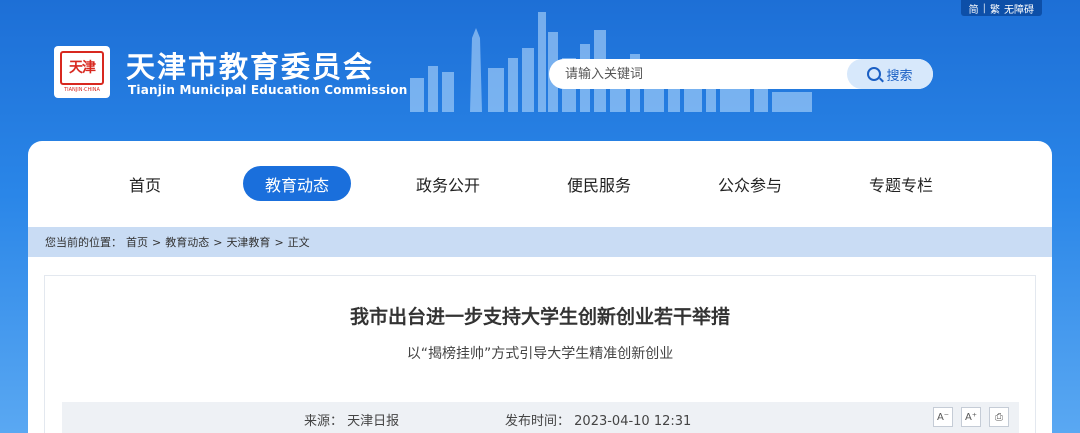  I want to click on font-larger-icon: A⁺, so click(971, 417).